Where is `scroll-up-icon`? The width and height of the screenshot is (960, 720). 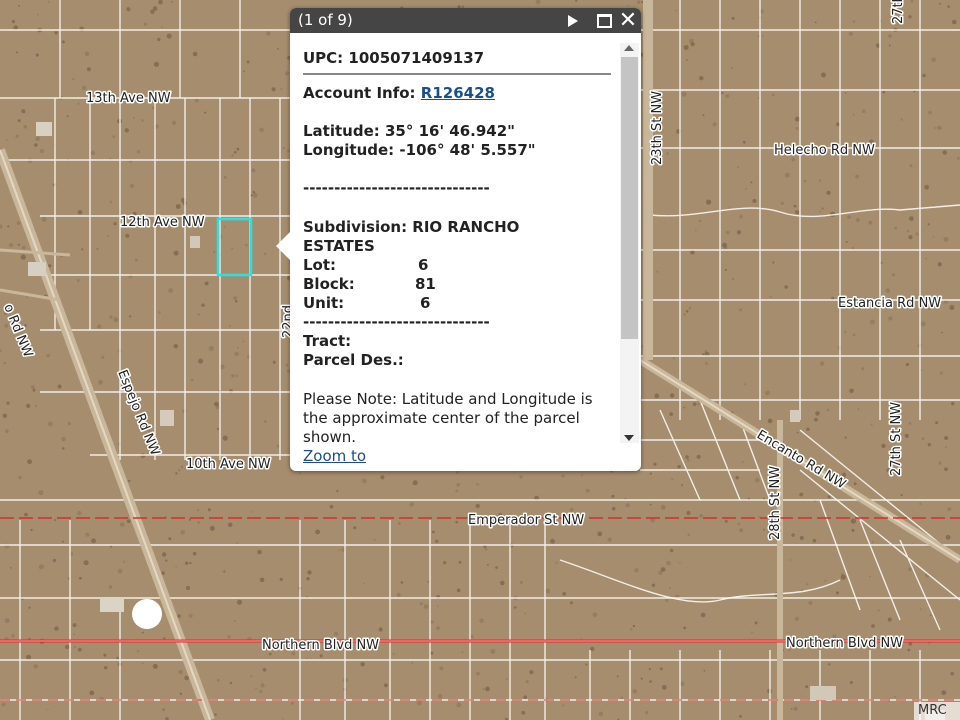 scroll-up-icon is located at coordinates (629, 48).